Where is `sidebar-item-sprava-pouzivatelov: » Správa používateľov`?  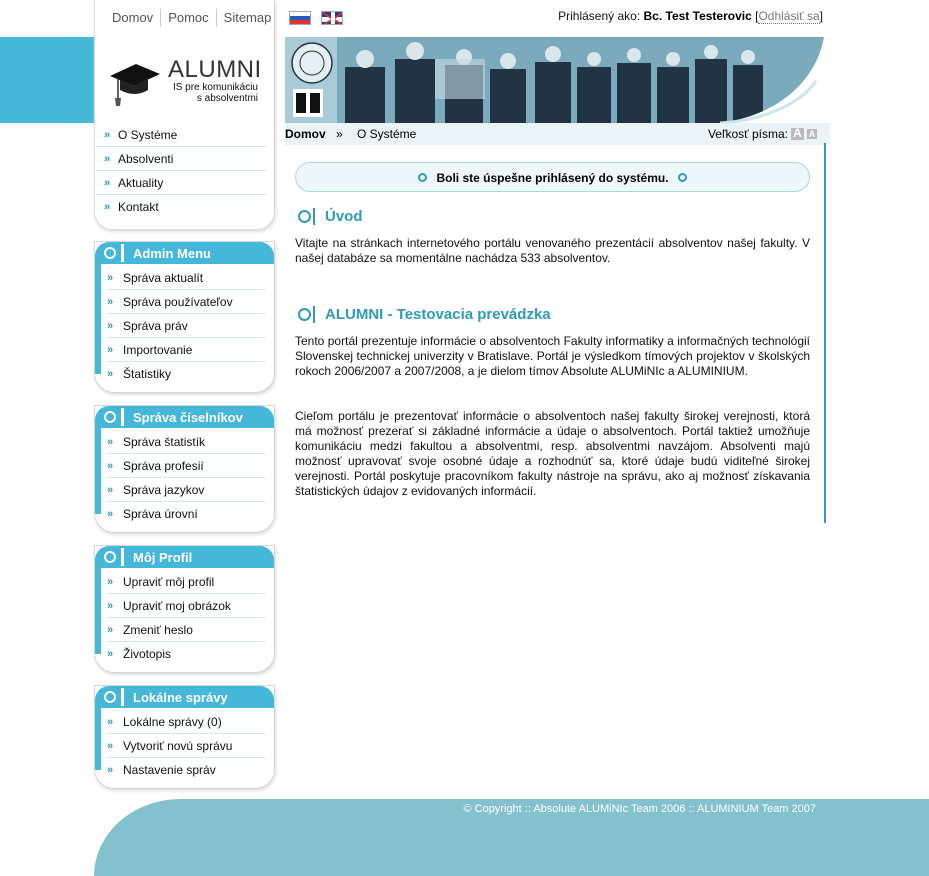
sidebar-item-sprava-pouzivatelov: » Správa používateľov is located at coordinates (186, 302).